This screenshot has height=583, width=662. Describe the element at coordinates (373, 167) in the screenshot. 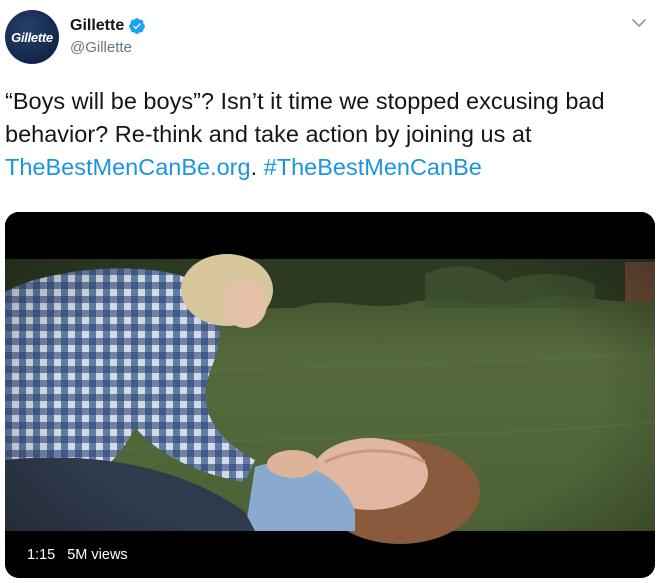

I see `hashtag-link: #TheBestMenCanBe` at that location.